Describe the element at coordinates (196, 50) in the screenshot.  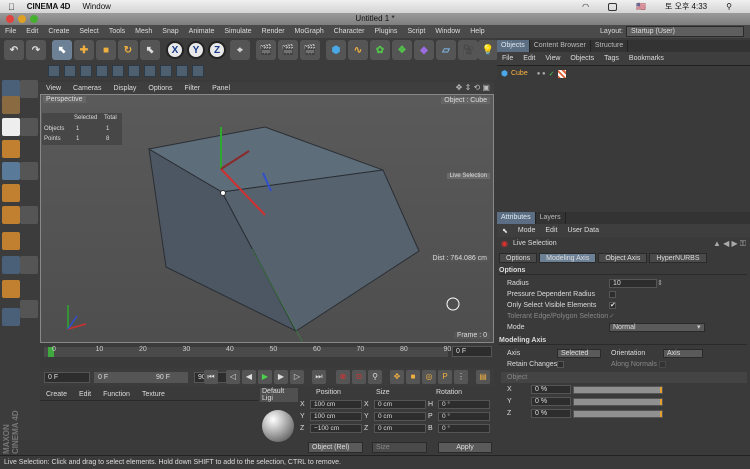
I see `y-axis-button: Y` at that location.